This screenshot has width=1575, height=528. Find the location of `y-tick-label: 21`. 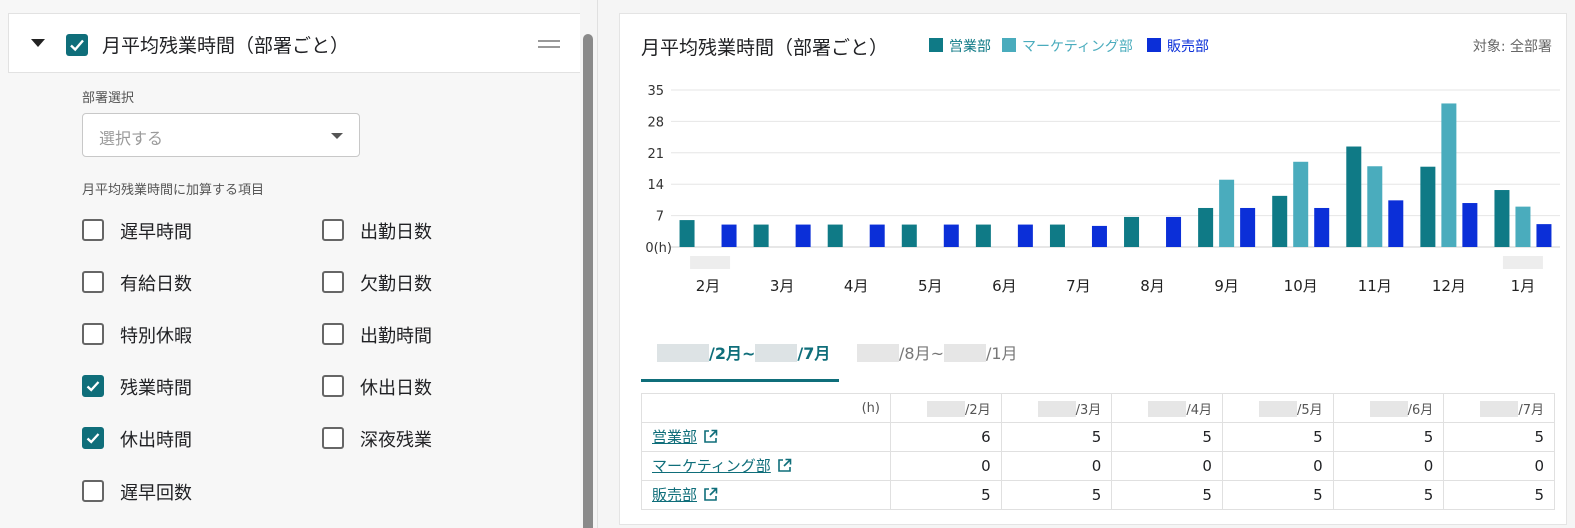

y-tick-label: 21 is located at coordinates (655, 154).